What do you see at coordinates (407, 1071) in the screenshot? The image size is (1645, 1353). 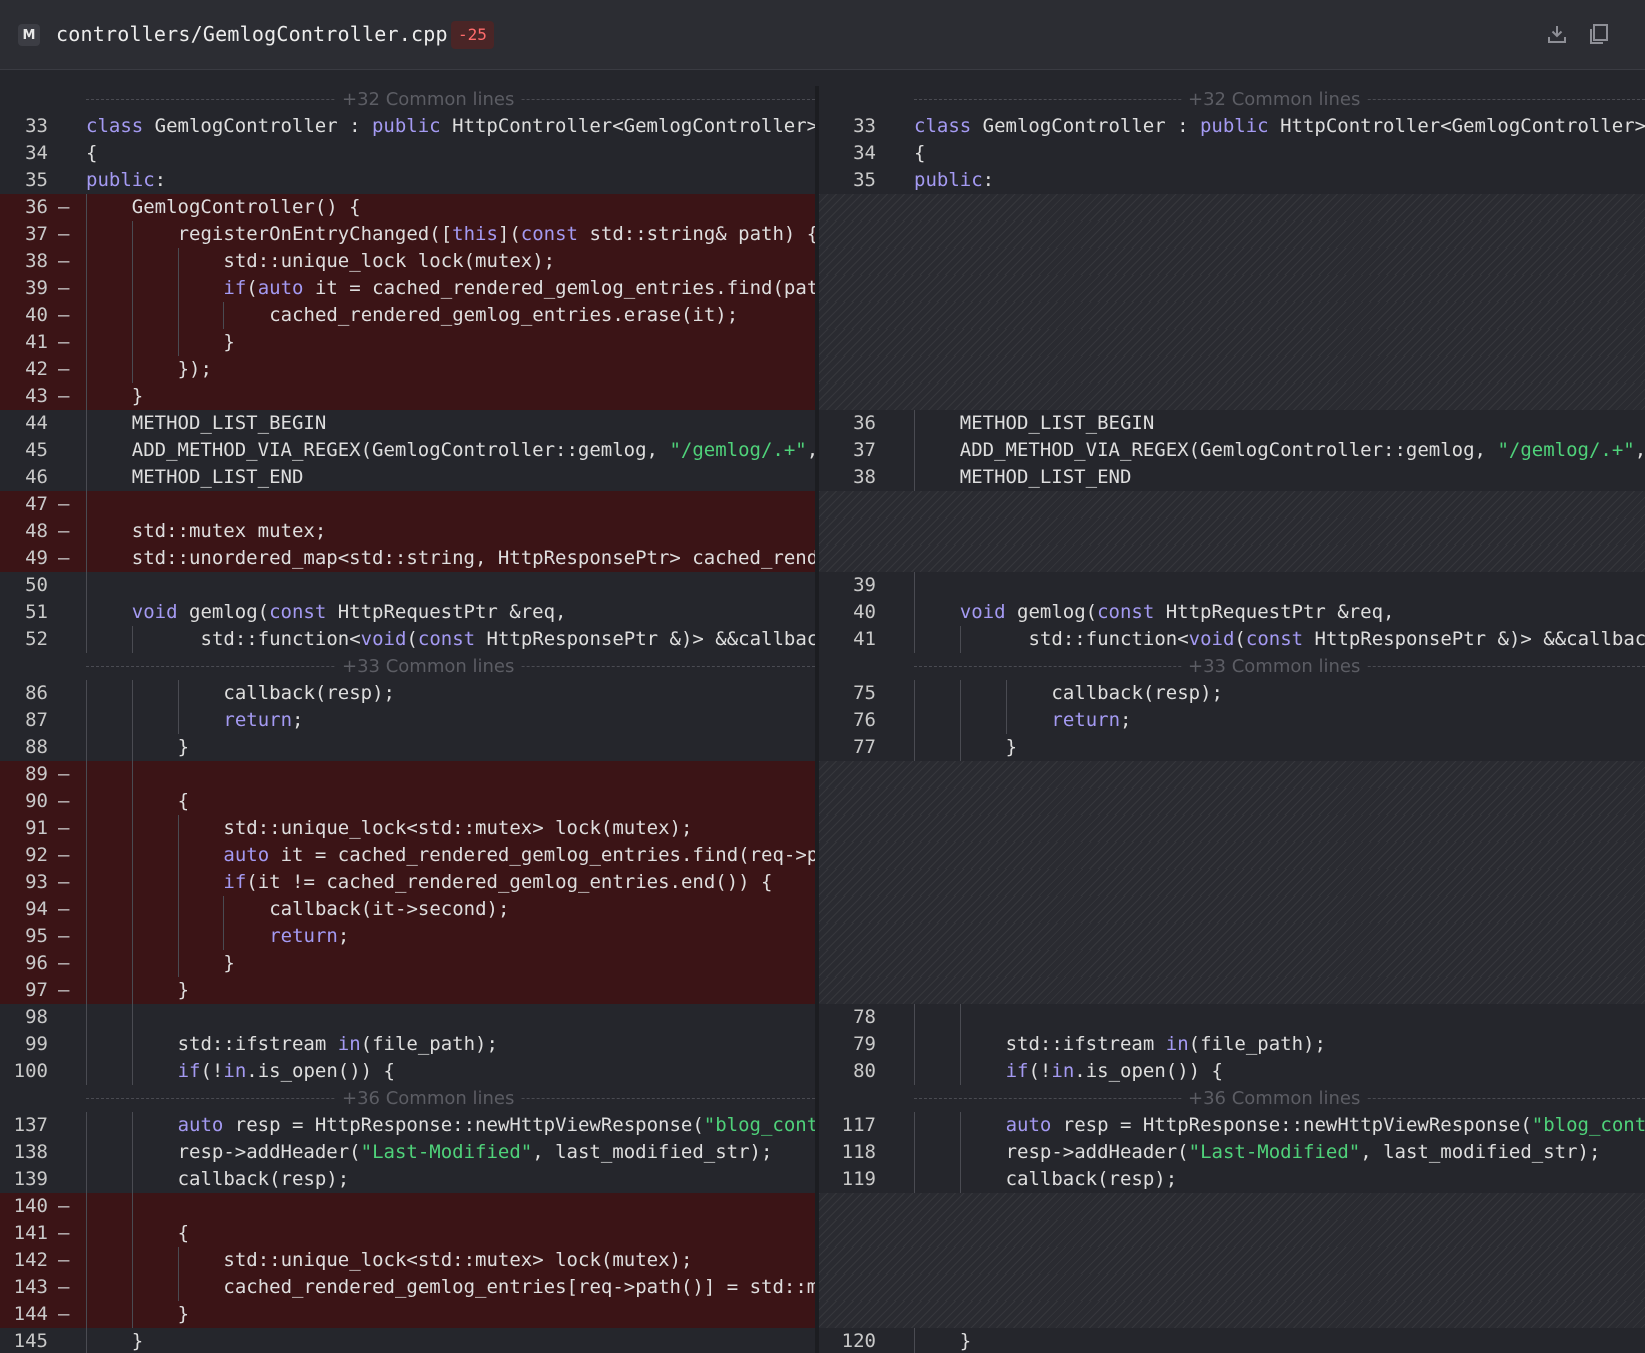 I see `code-line: 100 if(!in.is_open()) {` at bounding box center [407, 1071].